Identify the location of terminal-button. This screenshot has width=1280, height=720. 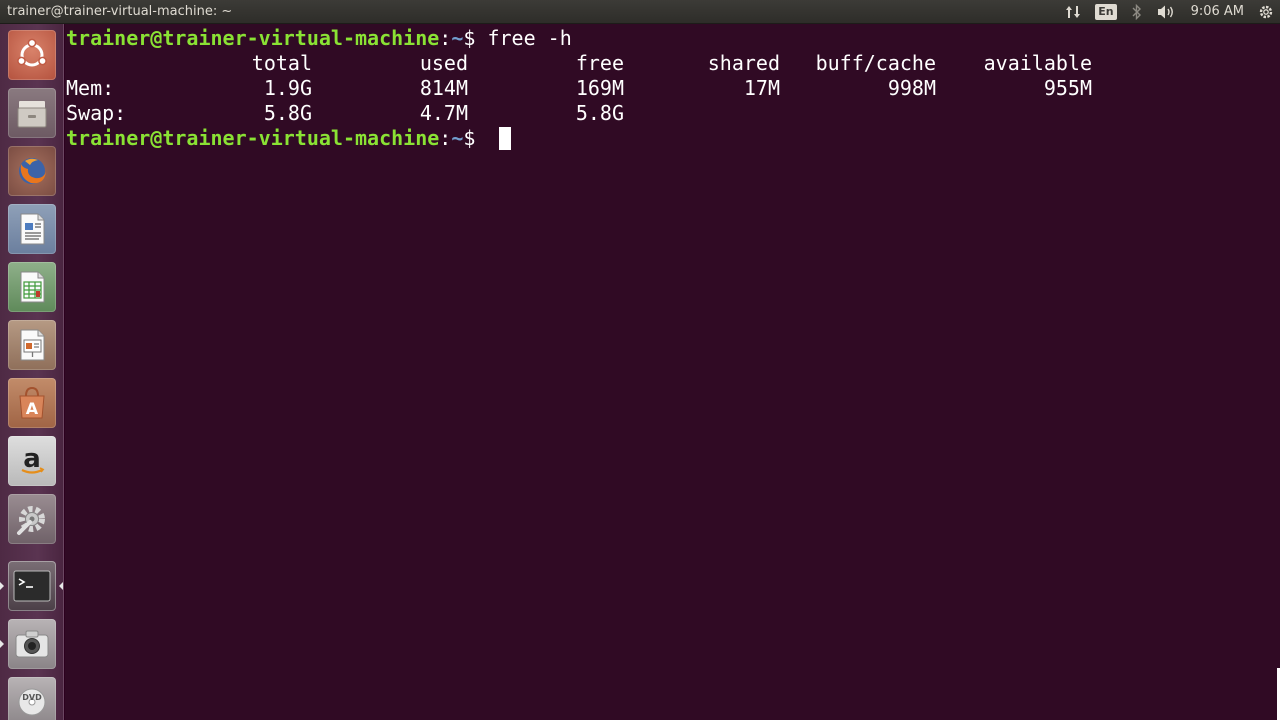
(32, 586).